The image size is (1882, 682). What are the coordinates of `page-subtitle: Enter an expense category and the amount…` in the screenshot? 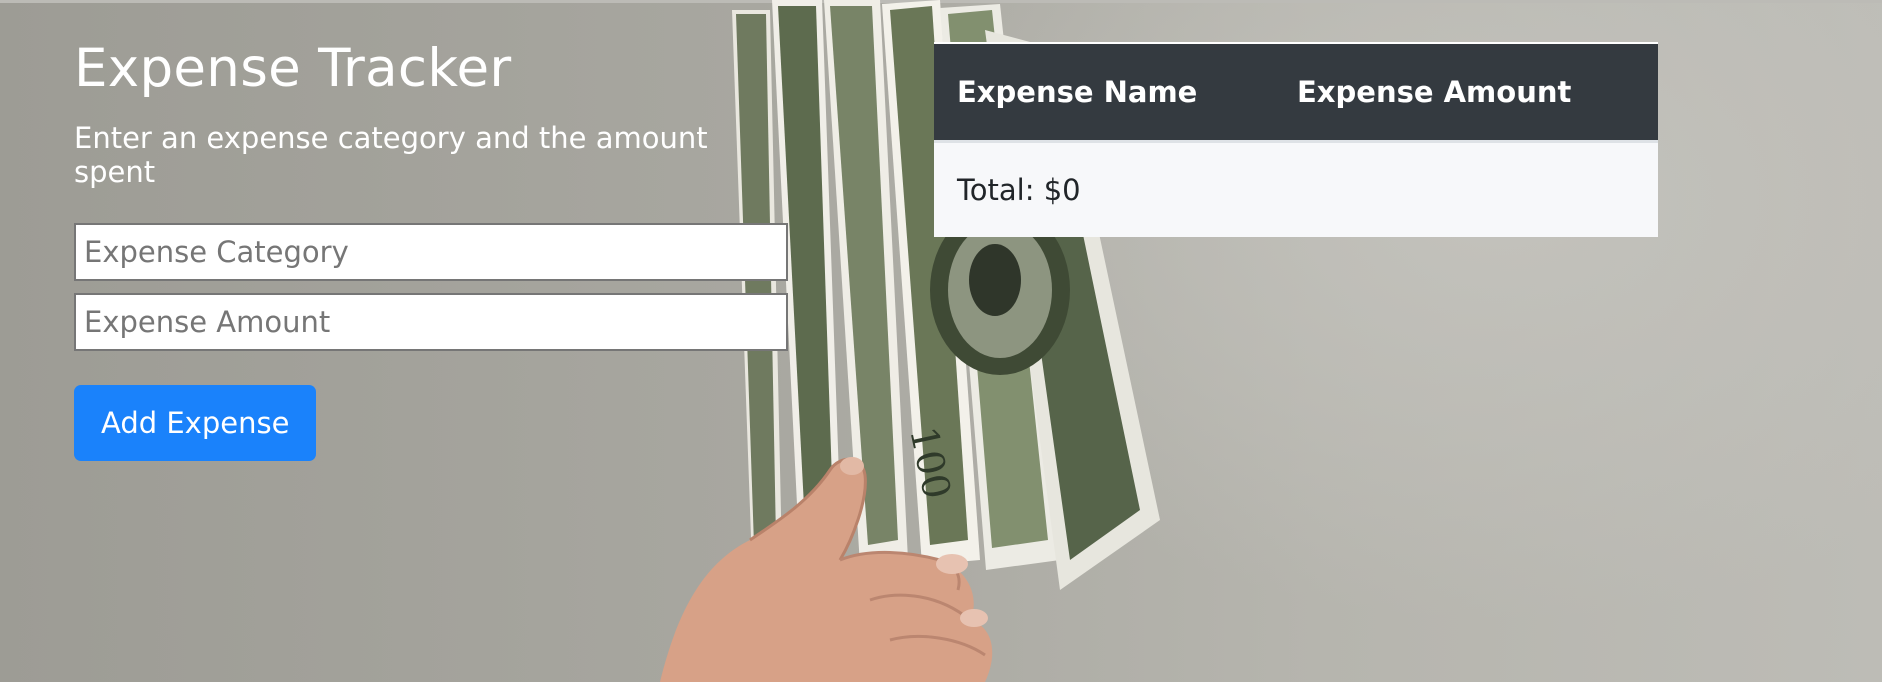 It's located at (391, 155).